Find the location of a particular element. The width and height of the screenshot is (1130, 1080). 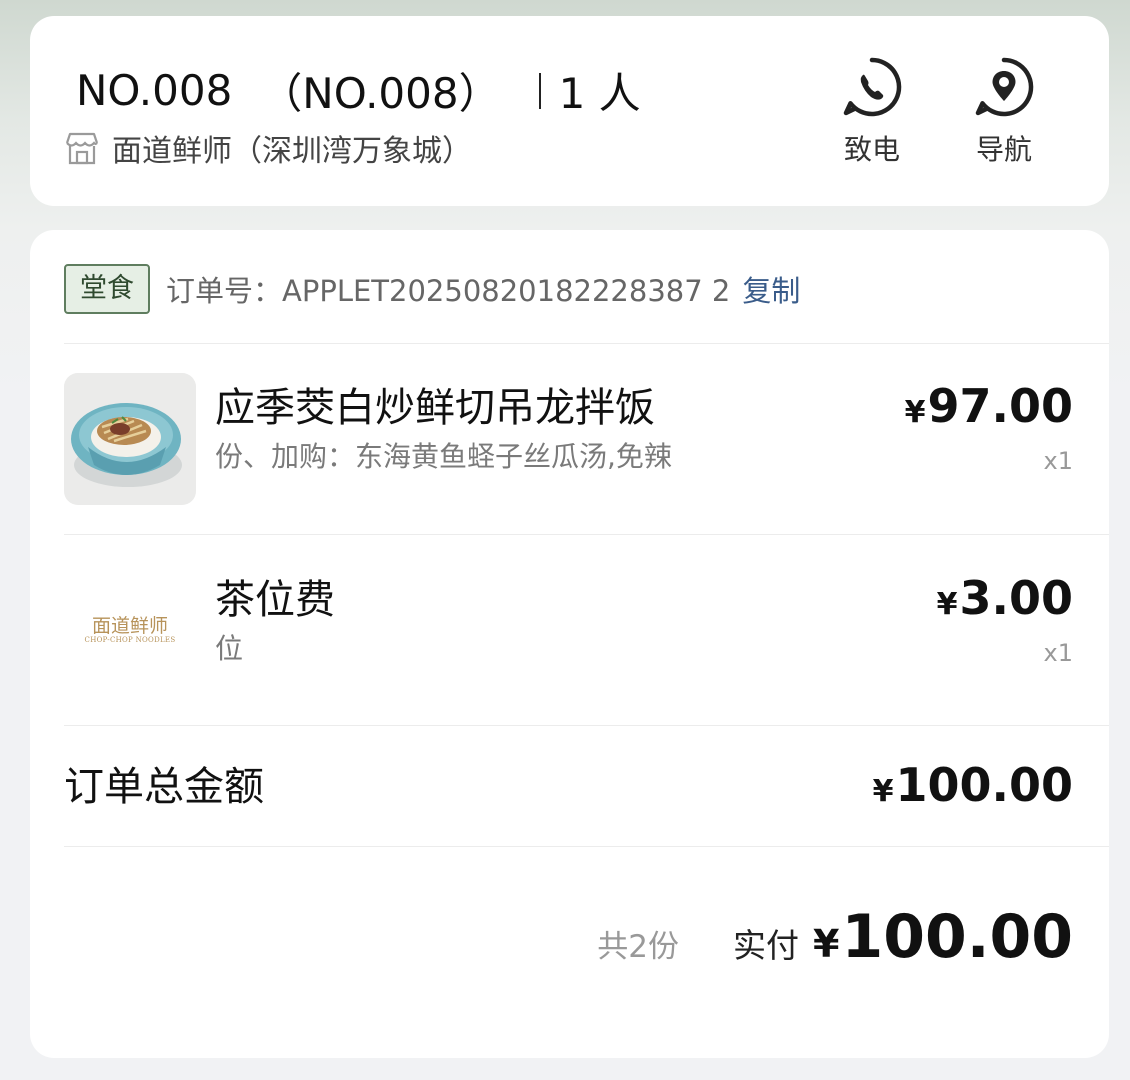

call-label: 致电 is located at coordinates (871, 149).